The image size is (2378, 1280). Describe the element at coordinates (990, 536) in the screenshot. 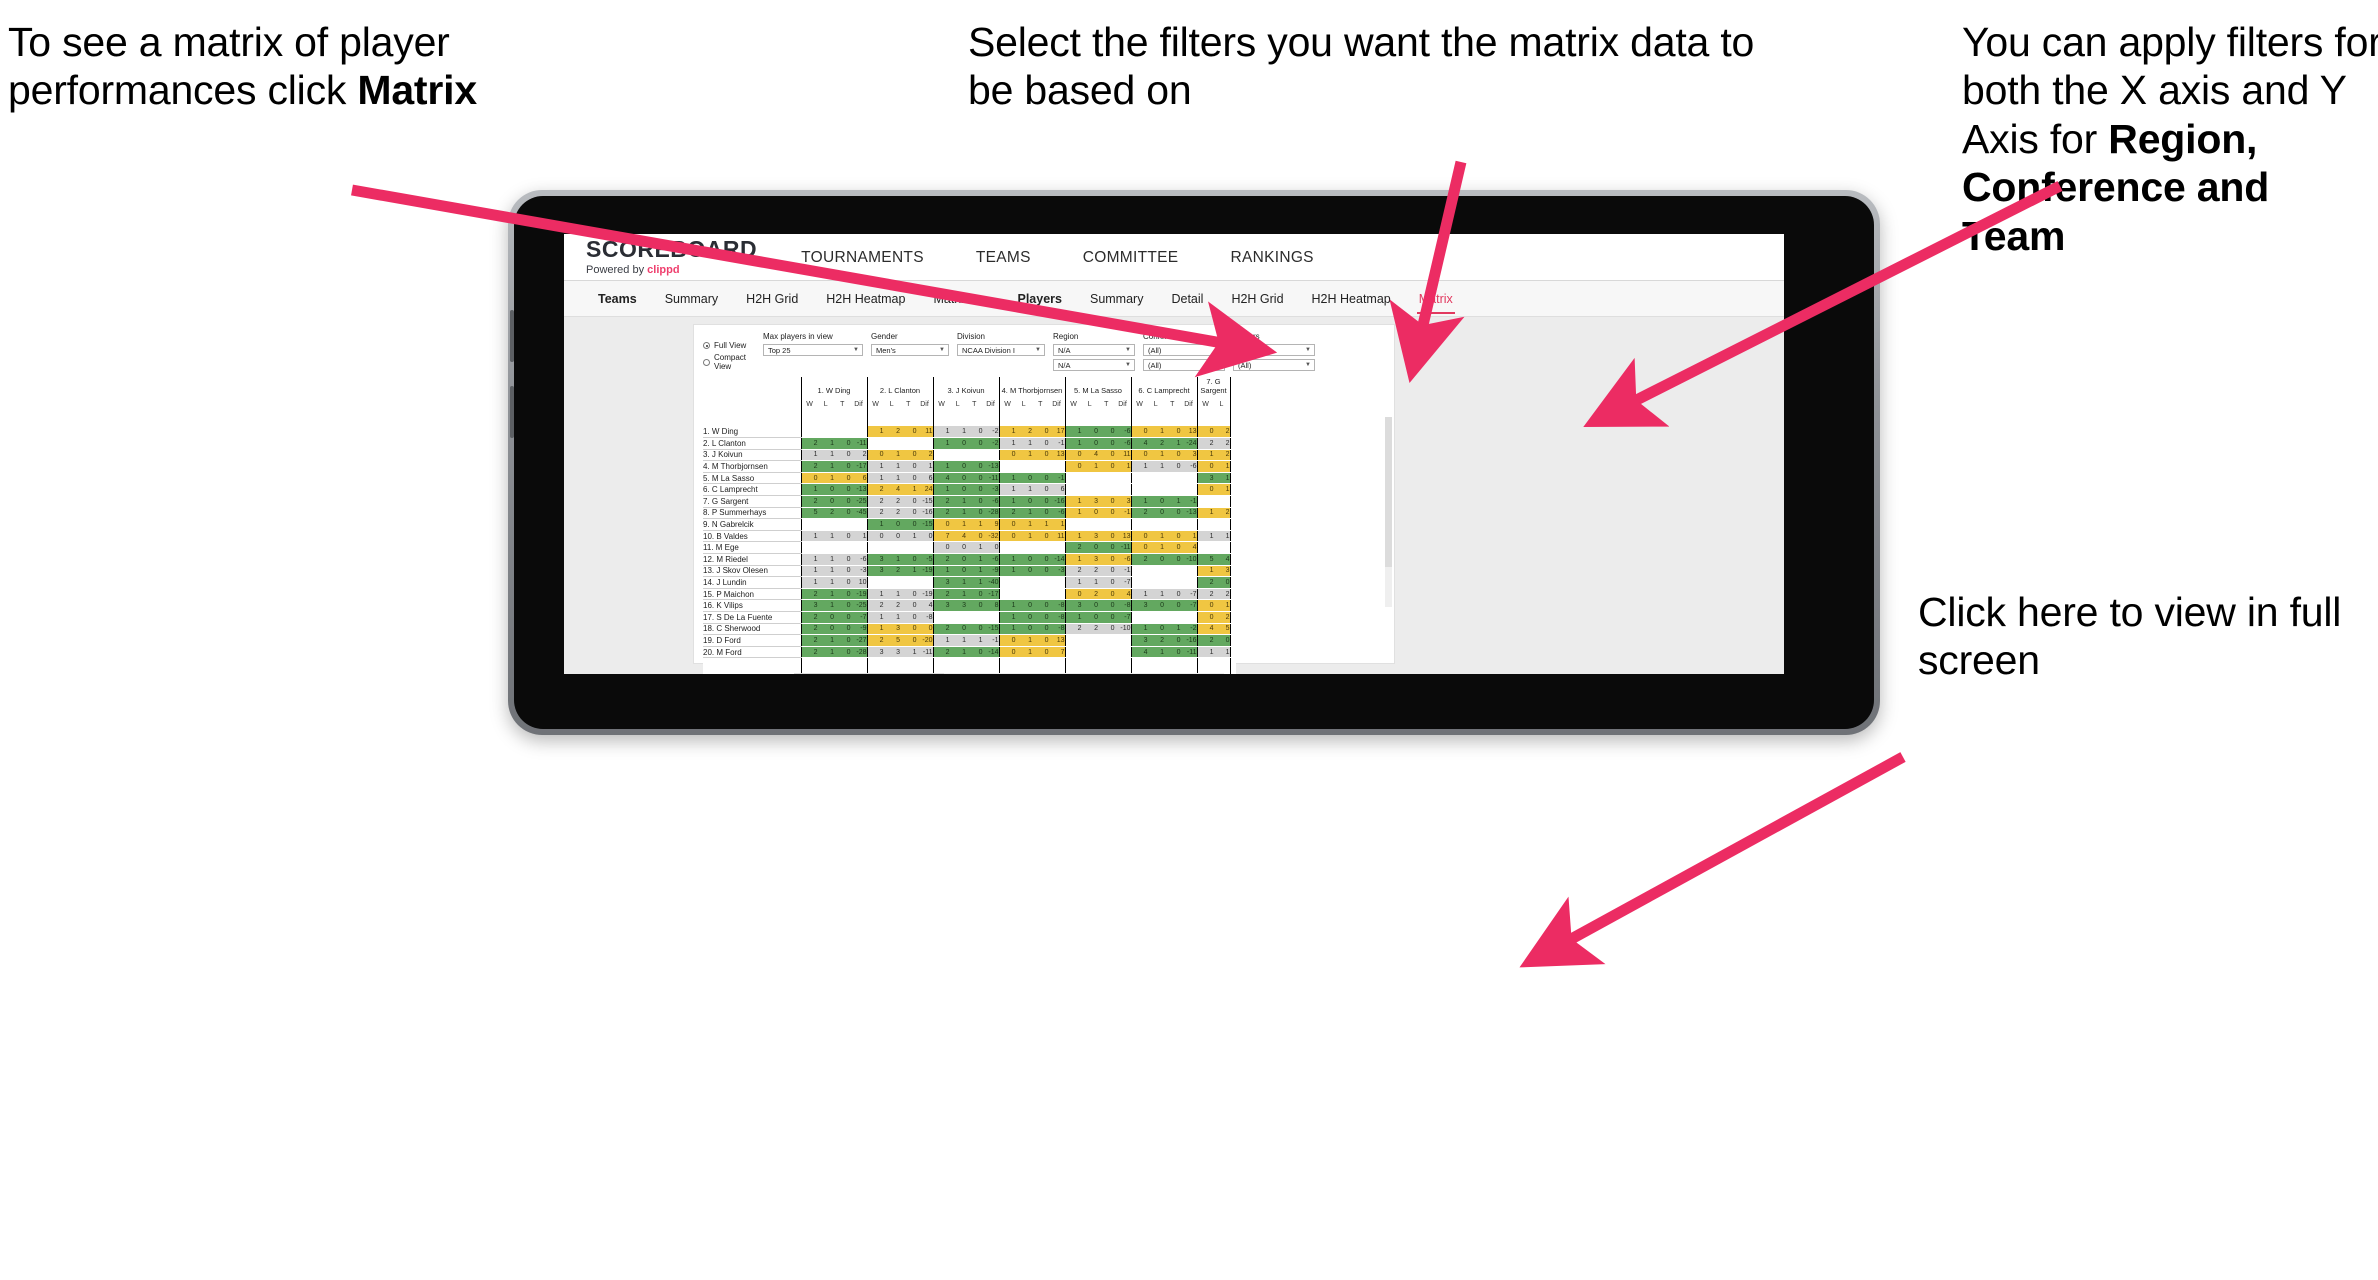

I see `matrix-cell: -32` at that location.